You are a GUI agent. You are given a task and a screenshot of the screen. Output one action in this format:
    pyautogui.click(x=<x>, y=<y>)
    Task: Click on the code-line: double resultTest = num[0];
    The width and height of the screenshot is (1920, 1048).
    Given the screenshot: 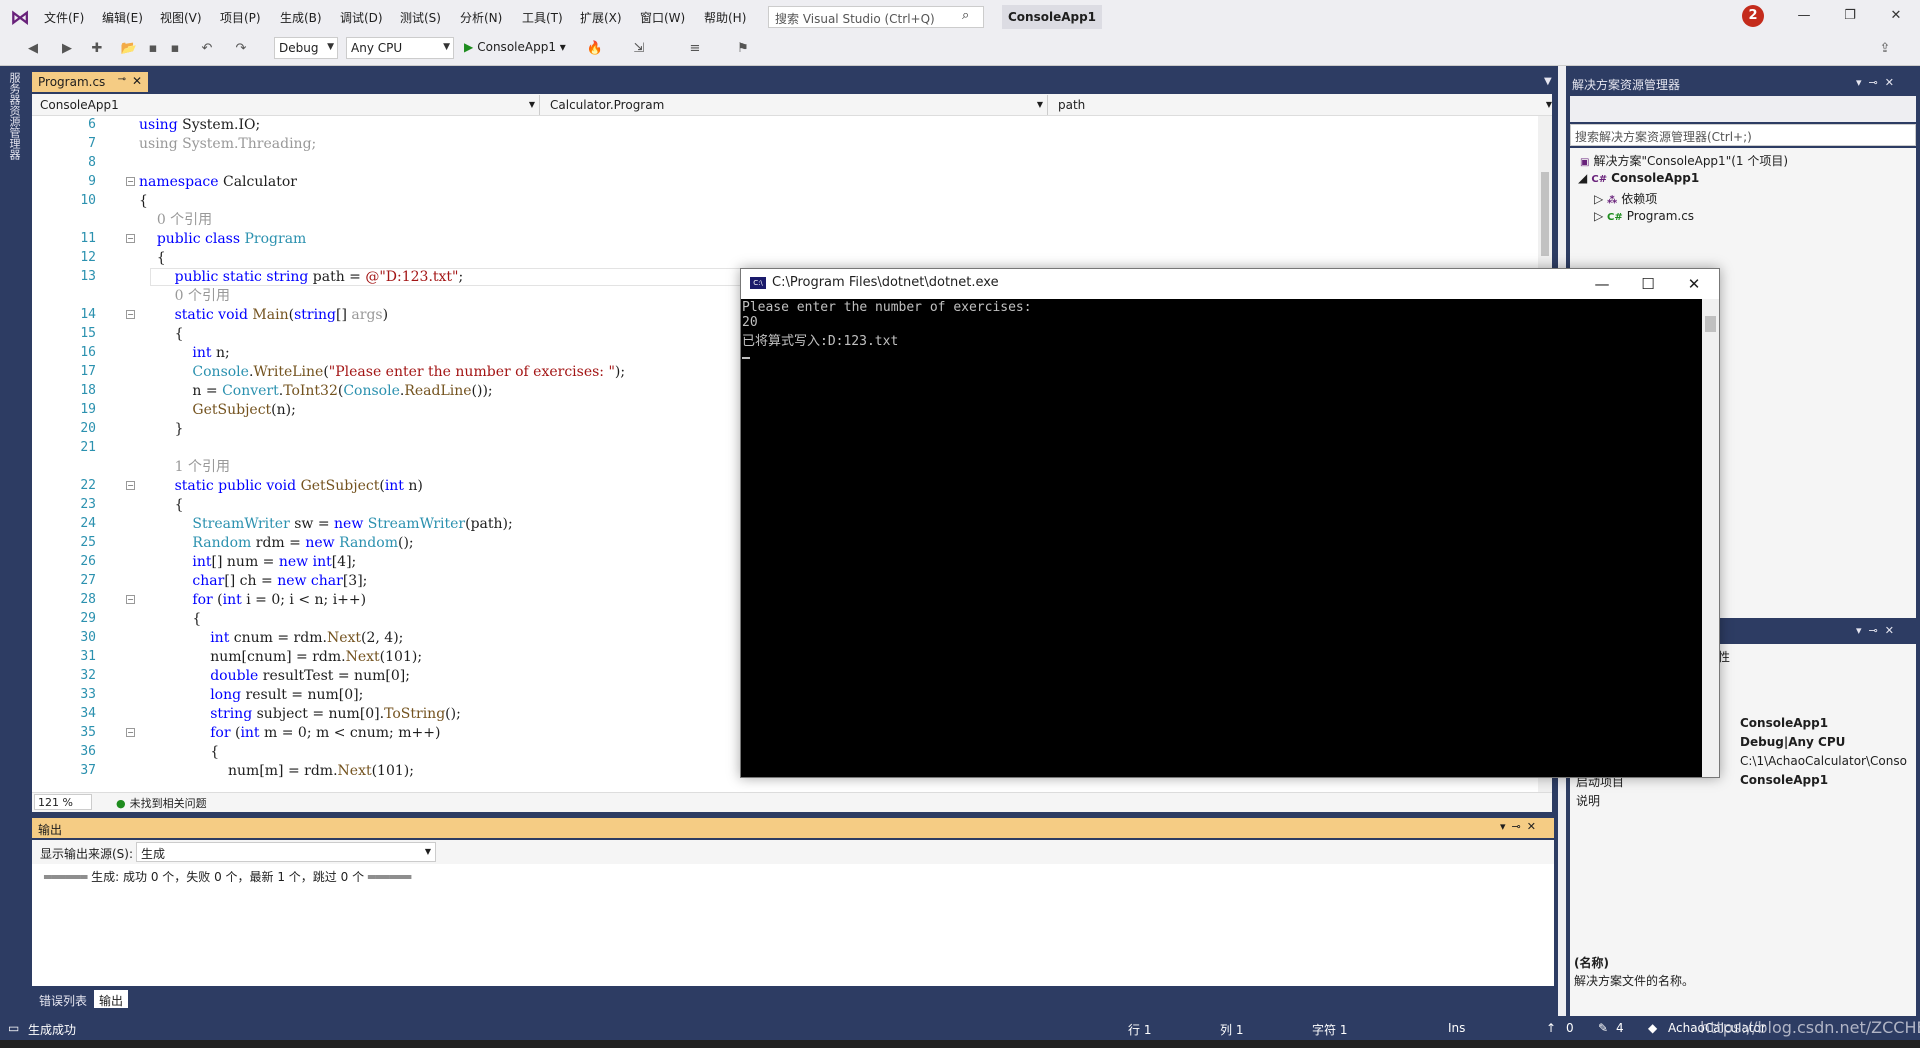 What is the action you would take?
    pyautogui.click(x=274, y=676)
    